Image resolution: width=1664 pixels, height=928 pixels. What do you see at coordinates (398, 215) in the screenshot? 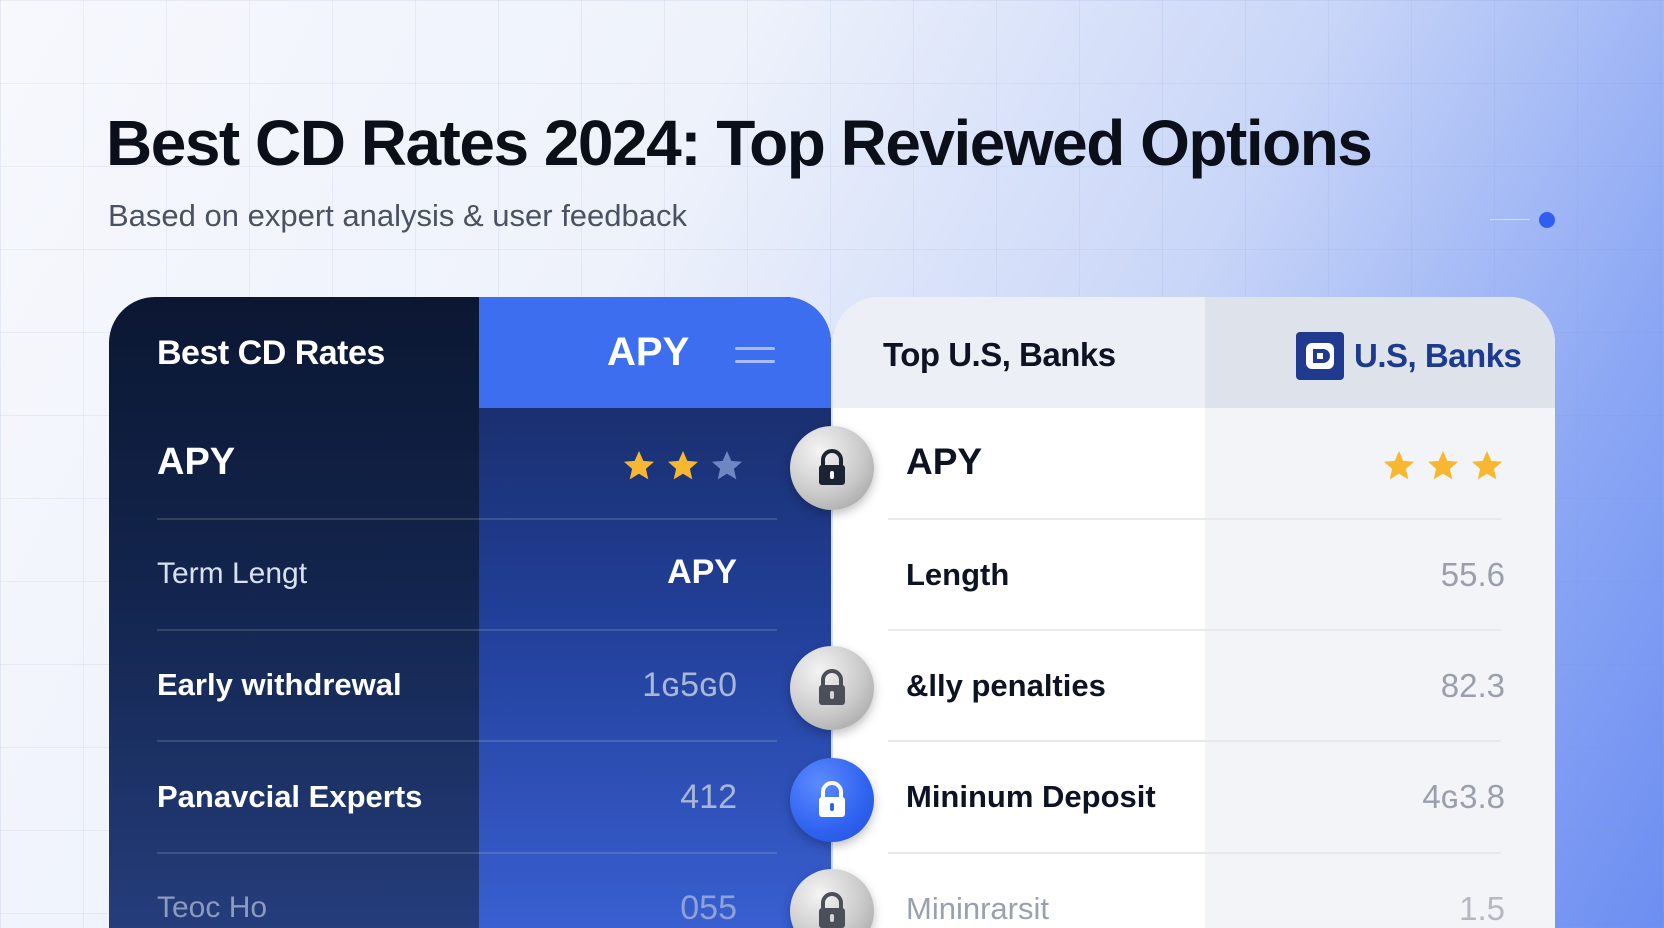
I see `page-subtitle: Based on expert analysis & user feedback` at bounding box center [398, 215].